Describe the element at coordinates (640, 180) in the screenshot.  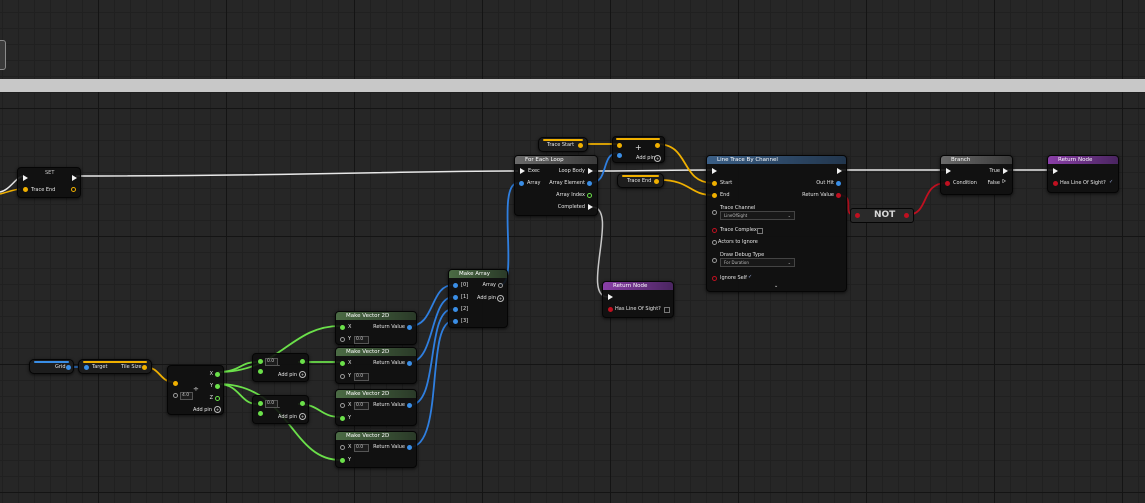
I see `trace-end-variable: Trace End` at that location.